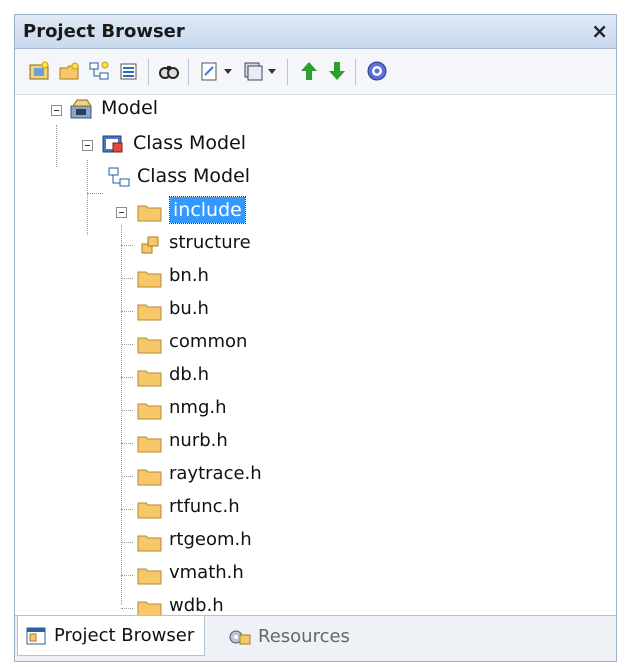 Image resolution: width=631 pixels, height=667 pixels. What do you see at coordinates (189, 374) in the screenshot?
I see `tree-label: db.h` at bounding box center [189, 374].